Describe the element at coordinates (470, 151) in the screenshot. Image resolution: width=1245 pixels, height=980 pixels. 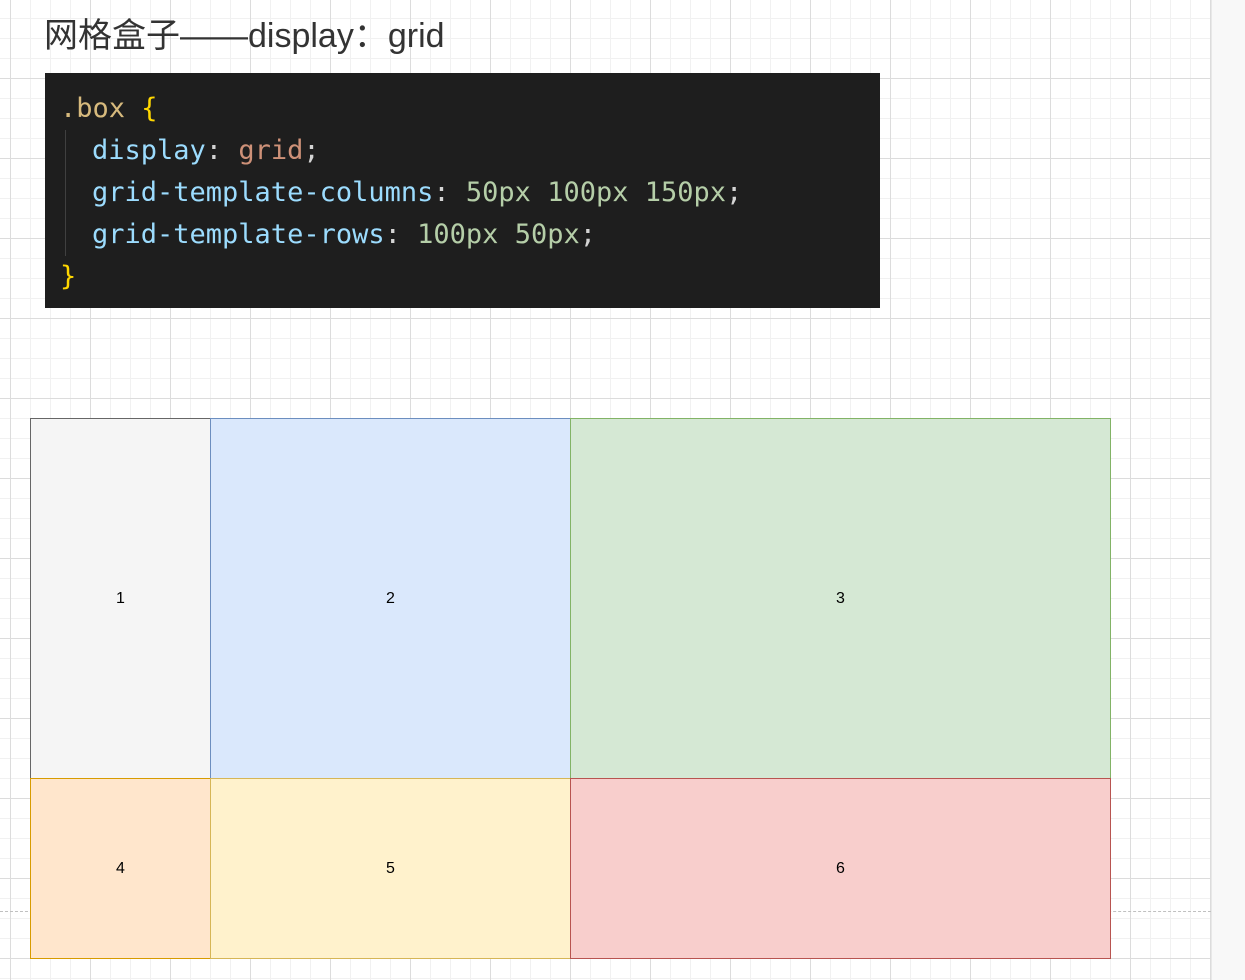
I see `code-line-declaration: display: grid;` at that location.